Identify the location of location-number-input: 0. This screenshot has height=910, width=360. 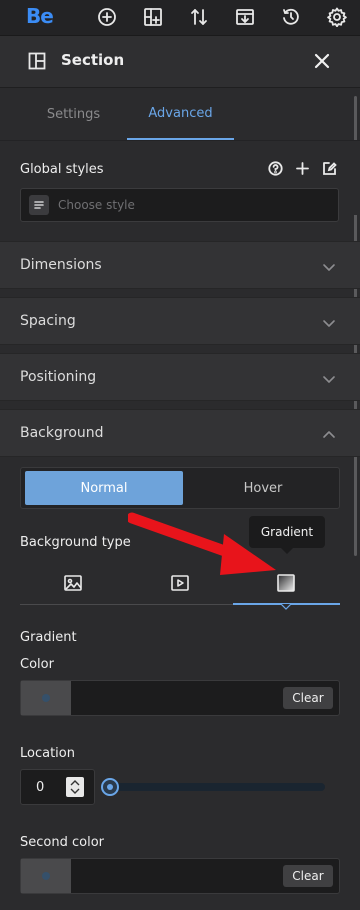
(57, 787).